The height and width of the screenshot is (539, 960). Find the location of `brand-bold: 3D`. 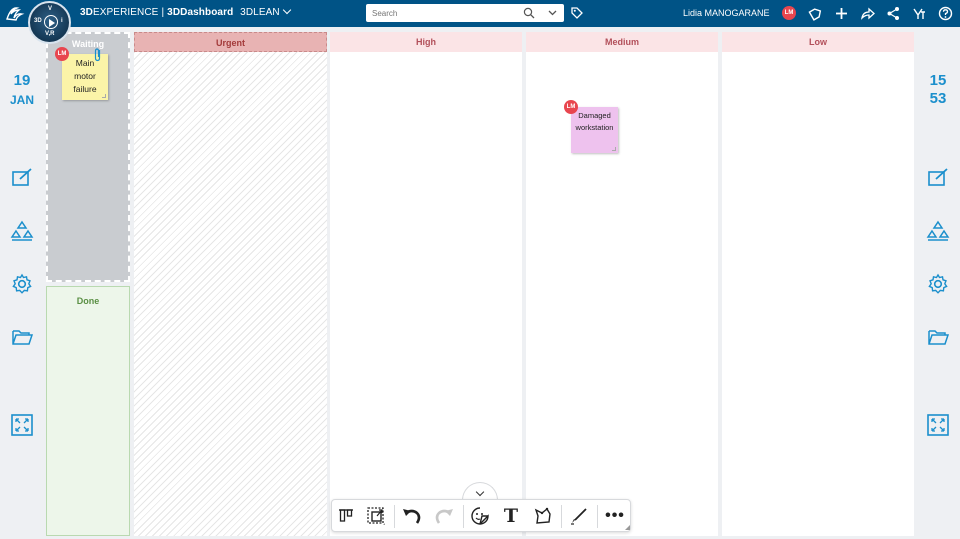

brand-bold: 3D is located at coordinates (86, 12).